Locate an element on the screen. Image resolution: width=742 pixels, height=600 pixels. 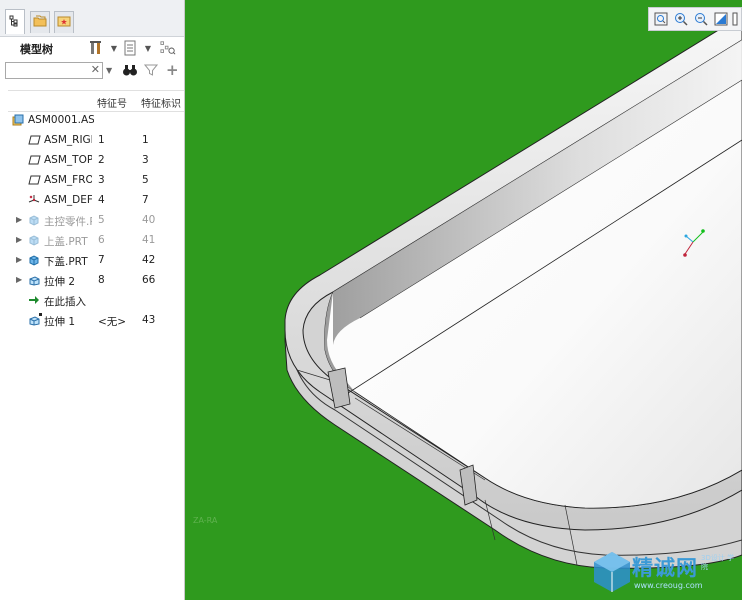
tree-row-name: ASM_RIGHT is located at coordinates (68, 140).